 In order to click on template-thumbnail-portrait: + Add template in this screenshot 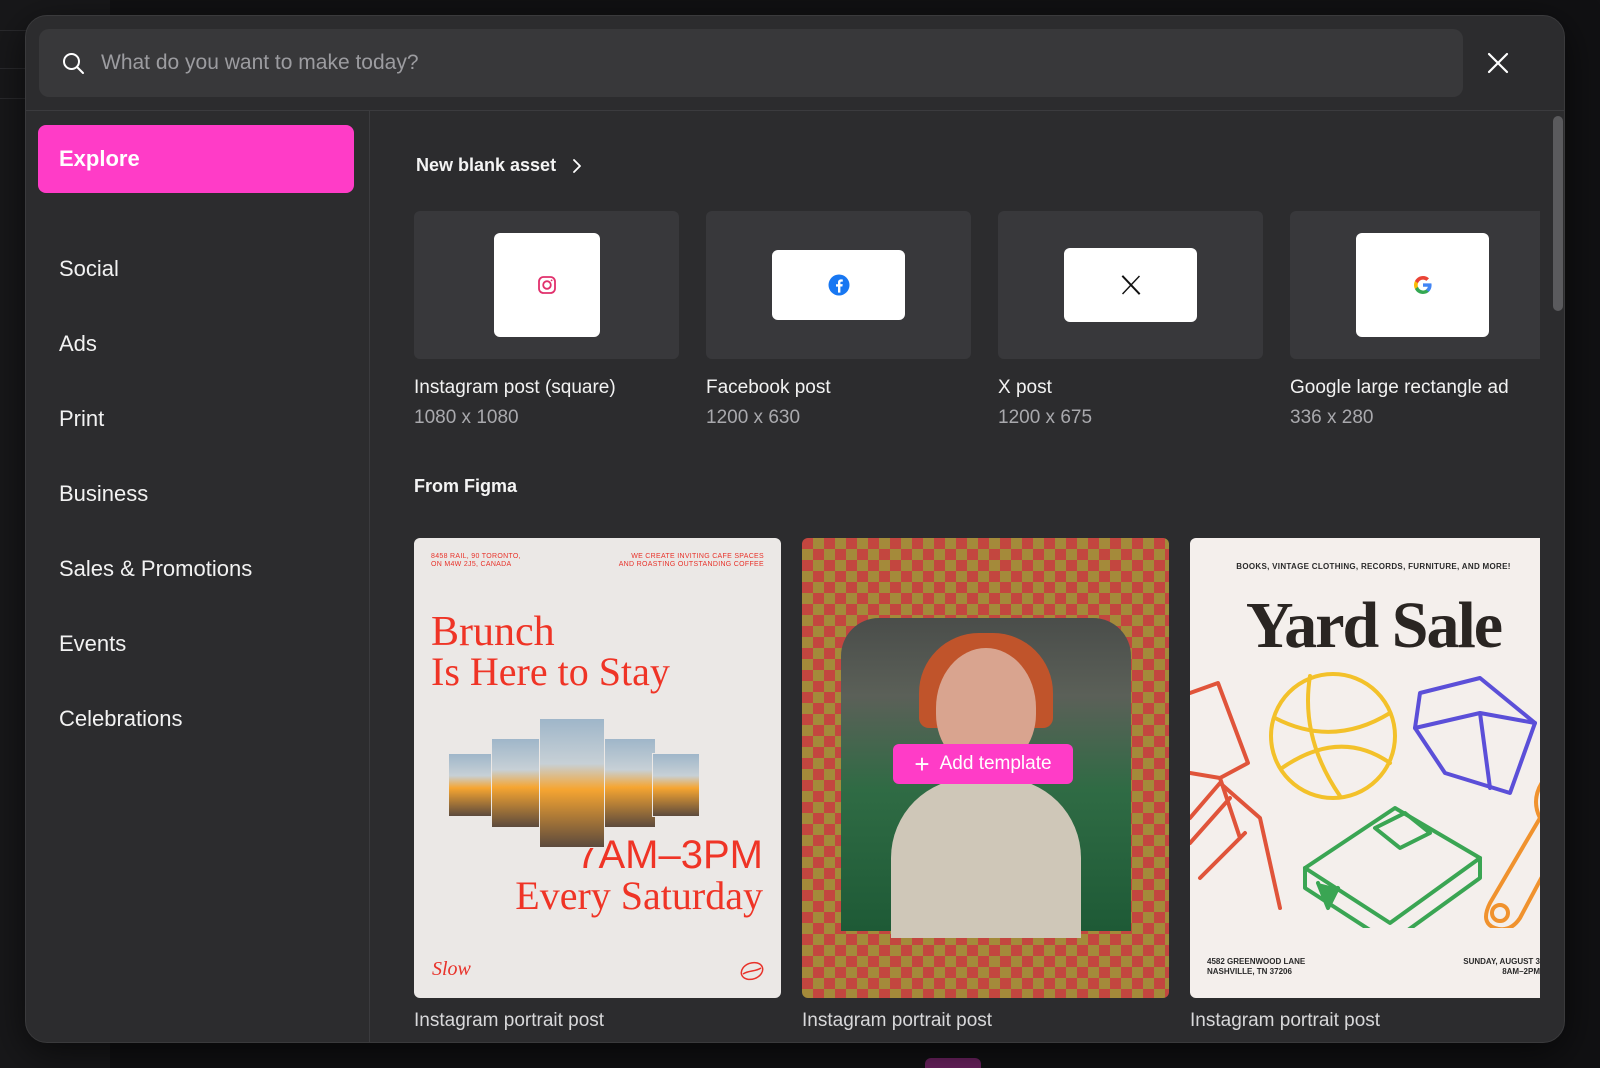, I will do `click(985, 768)`.